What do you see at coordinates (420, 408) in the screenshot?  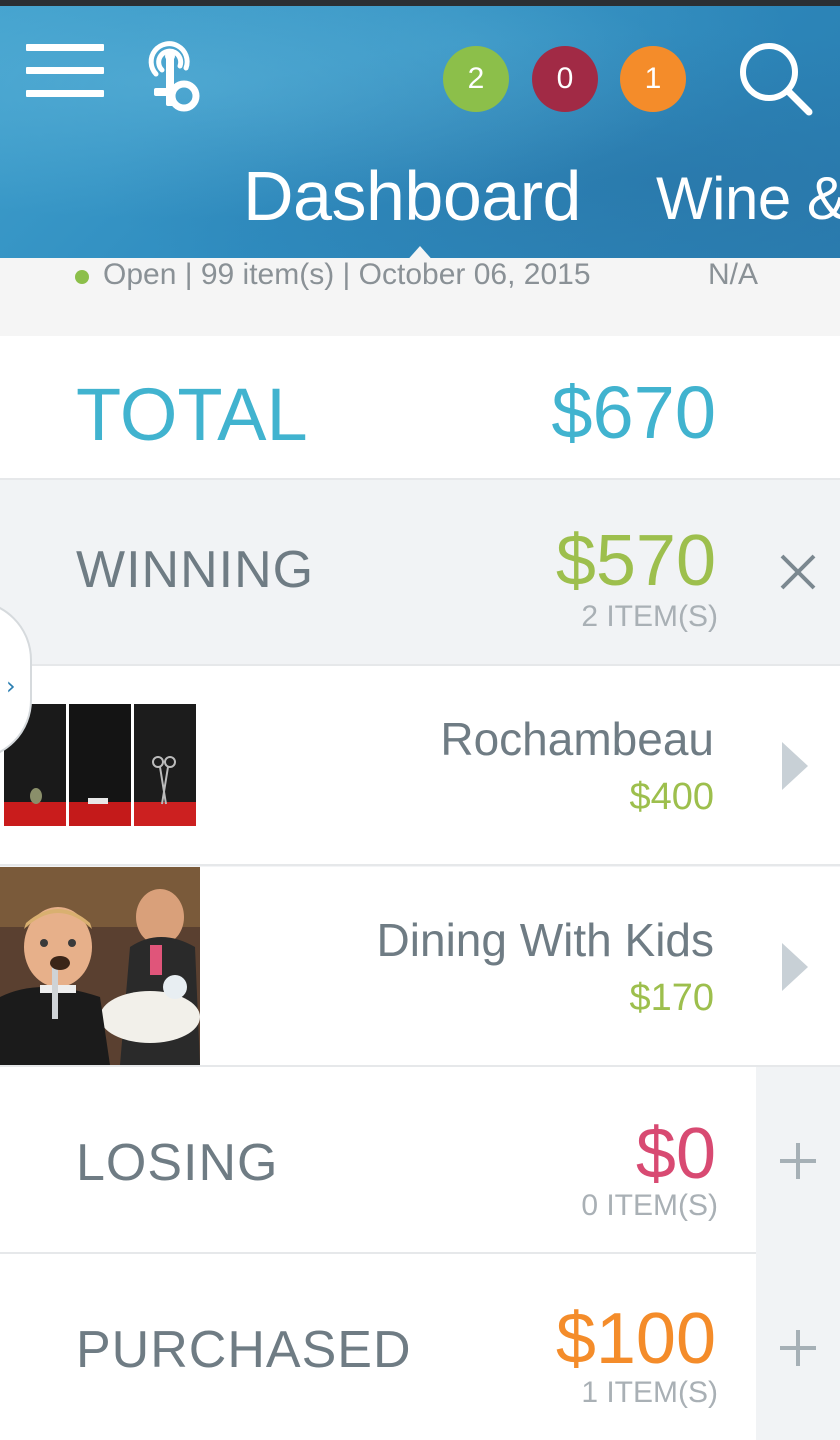 I see `total-row: TOTAL $670` at bounding box center [420, 408].